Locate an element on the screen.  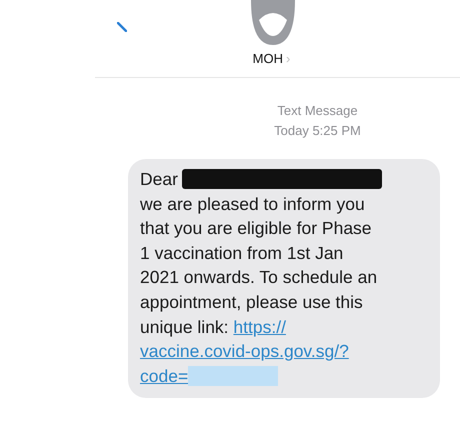
link-text: code= is located at coordinates (164, 376).